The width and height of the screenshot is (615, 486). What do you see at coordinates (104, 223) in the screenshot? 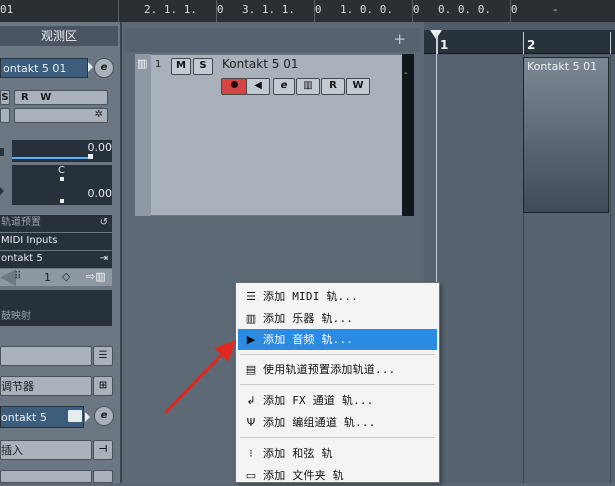
I see `refresh-icon: ↺` at bounding box center [104, 223].